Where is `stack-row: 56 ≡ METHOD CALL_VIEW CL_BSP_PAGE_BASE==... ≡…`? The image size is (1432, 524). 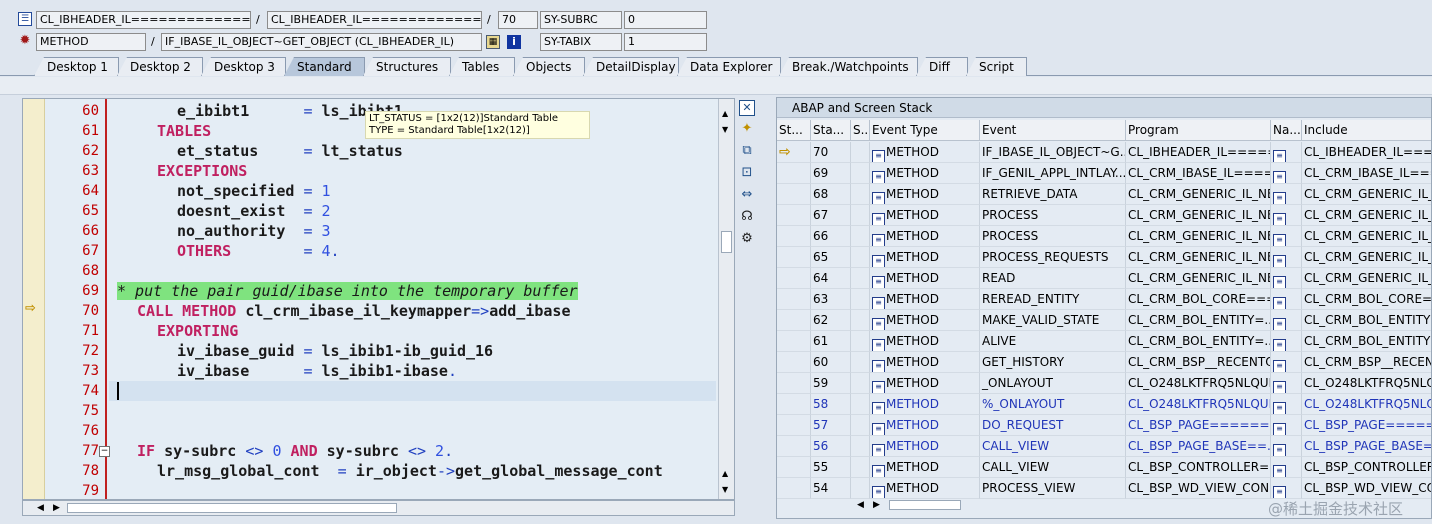 stack-row: 56 ≡ METHOD CALL_VIEW CL_BSP_PAGE_BASE==... ≡… is located at coordinates (1104, 446).